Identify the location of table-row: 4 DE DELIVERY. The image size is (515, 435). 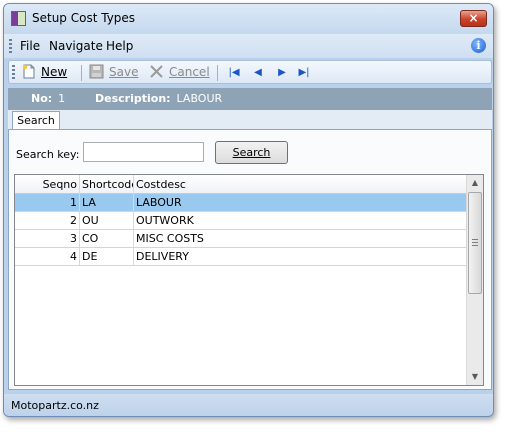
(241, 257).